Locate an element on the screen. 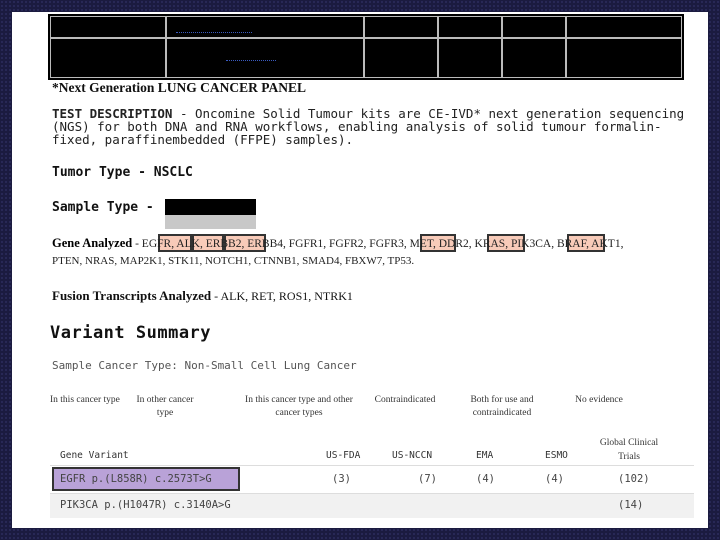 The width and height of the screenshot is (720, 540). fusion-genes: - ALK, RET, ROS1, NTRK1 is located at coordinates (282, 296).